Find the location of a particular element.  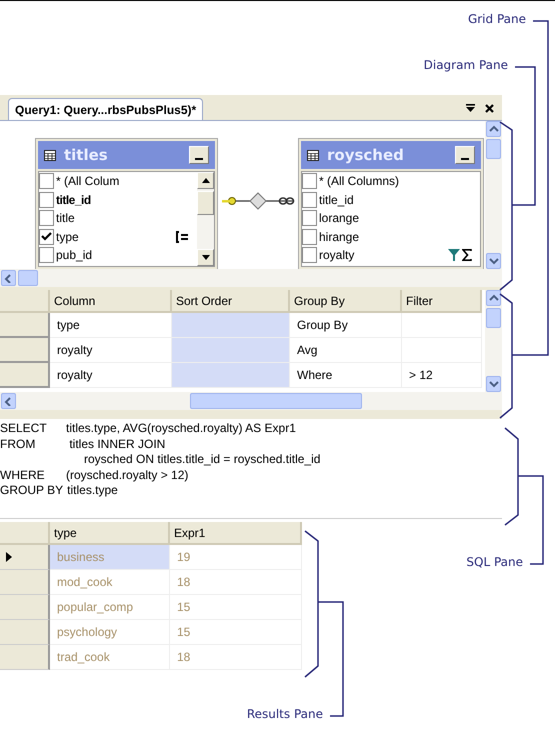

table-name: titles is located at coordinates (86, 155).